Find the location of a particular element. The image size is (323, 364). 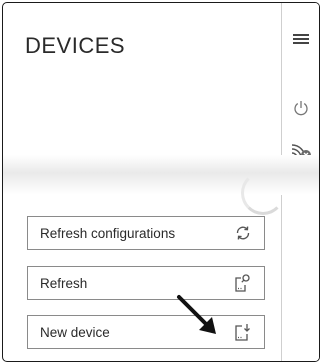

device-download-icon is located at coordinates (242, 332).